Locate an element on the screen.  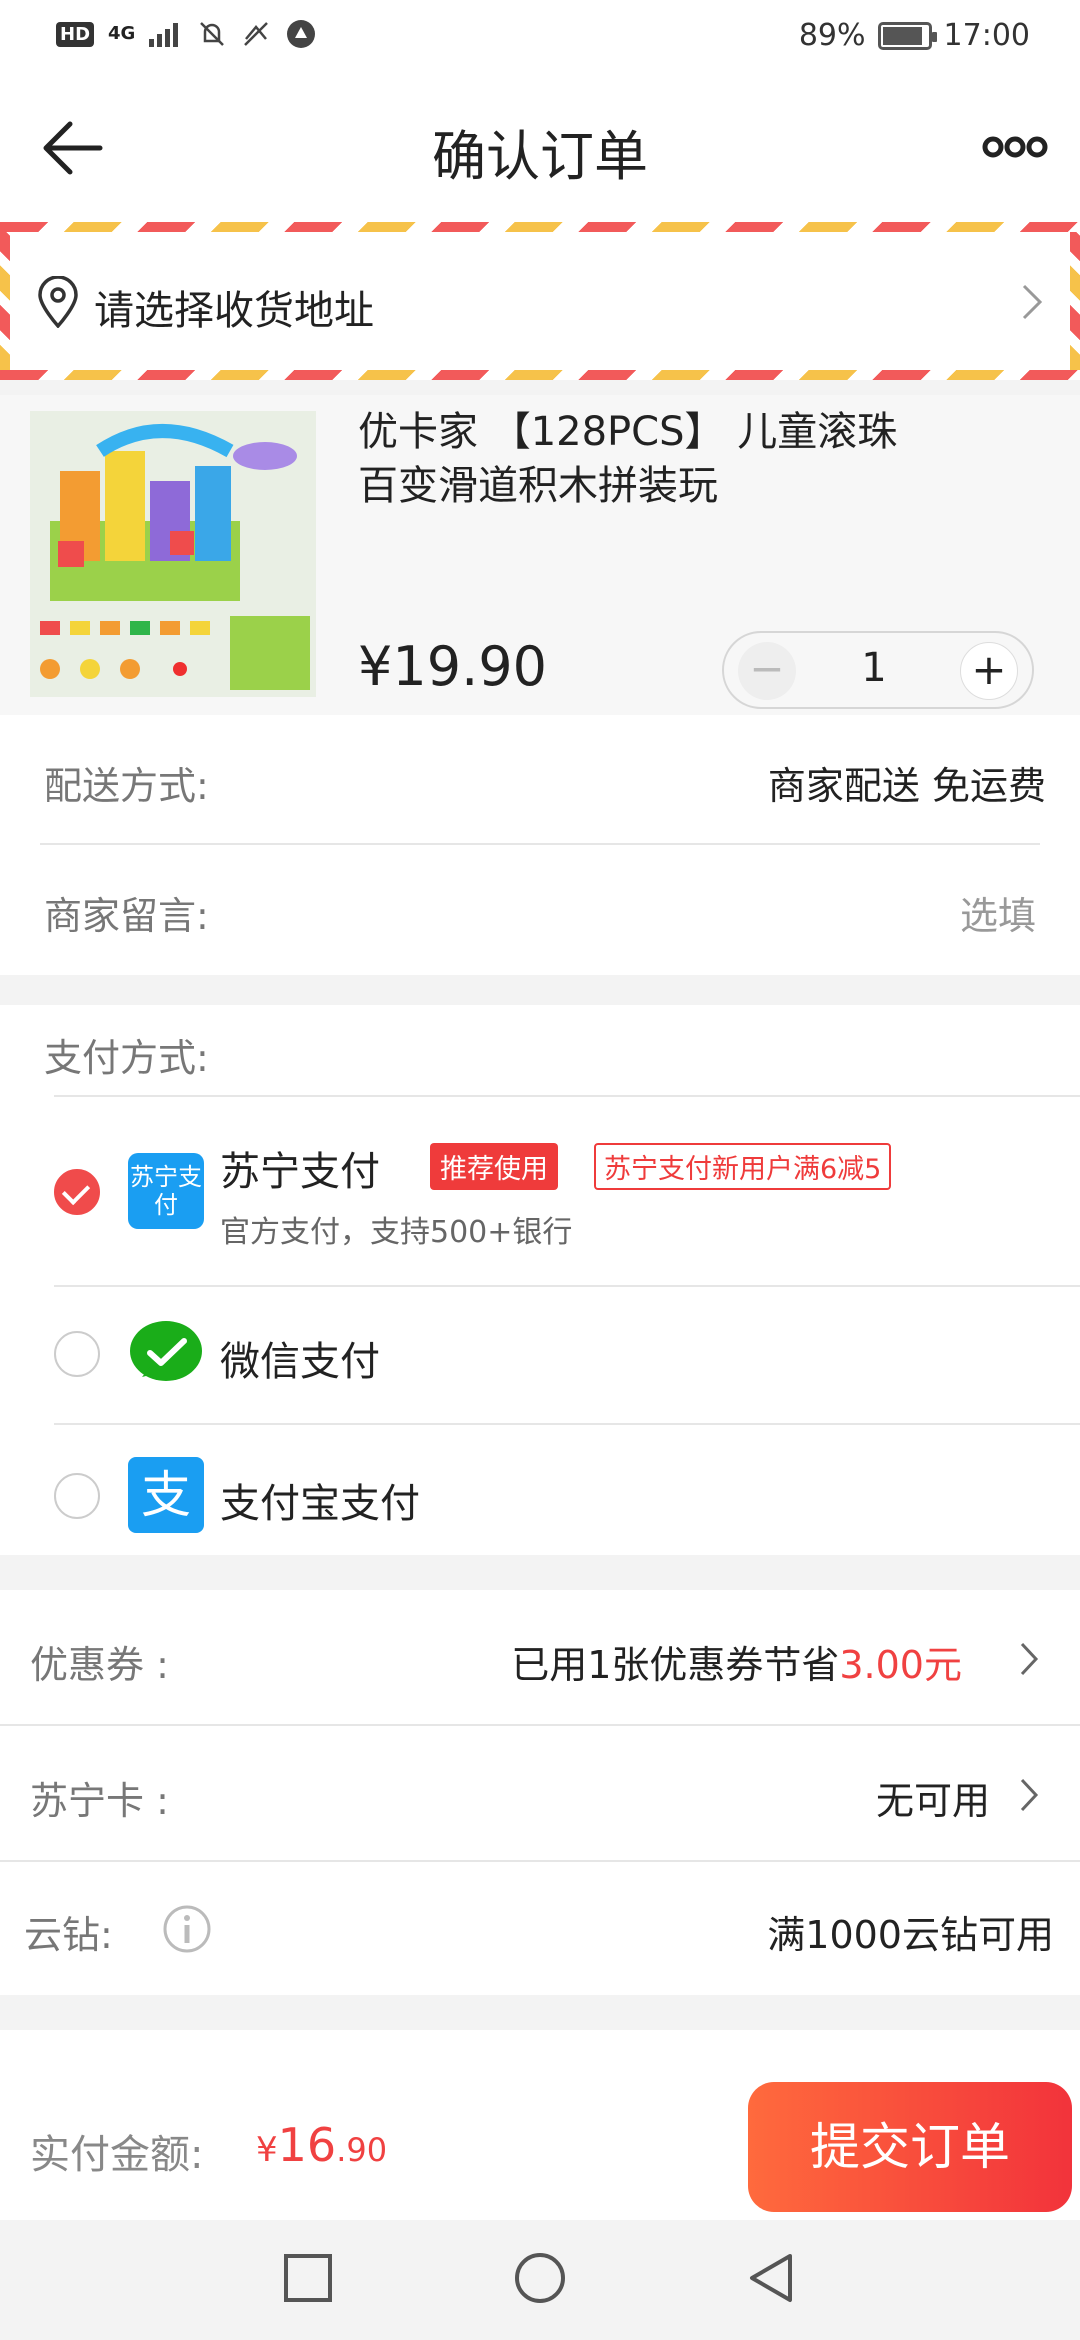
coupon-label: 优惠券 : is located at coordinates (99, 1665).